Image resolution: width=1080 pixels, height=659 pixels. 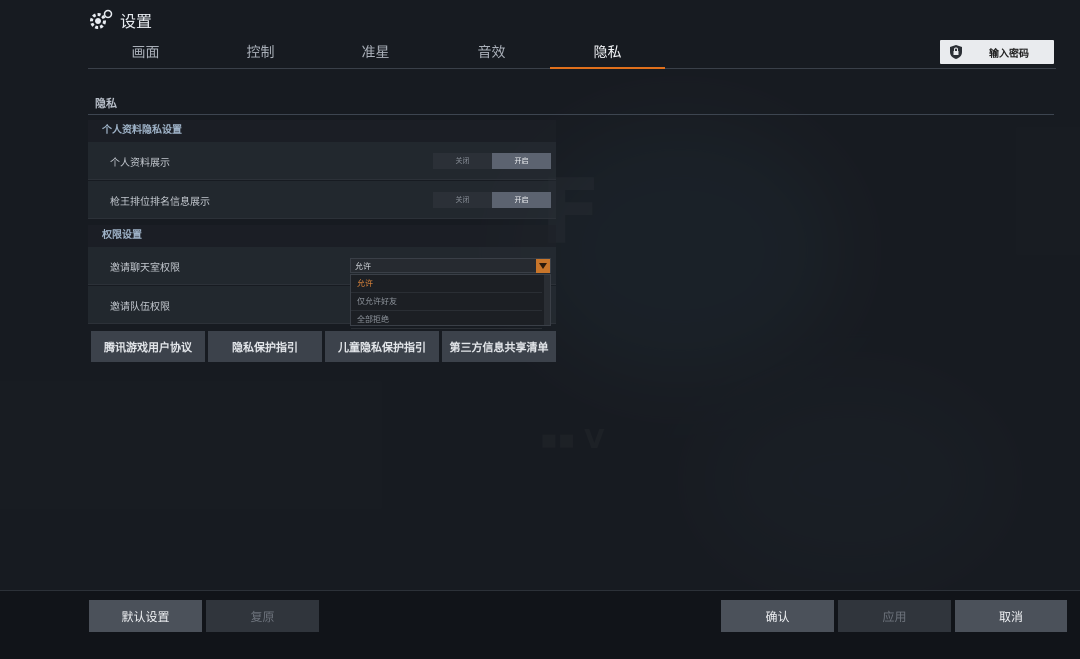 I want to click on title-bar: 设置, so click(x=120, y=20).